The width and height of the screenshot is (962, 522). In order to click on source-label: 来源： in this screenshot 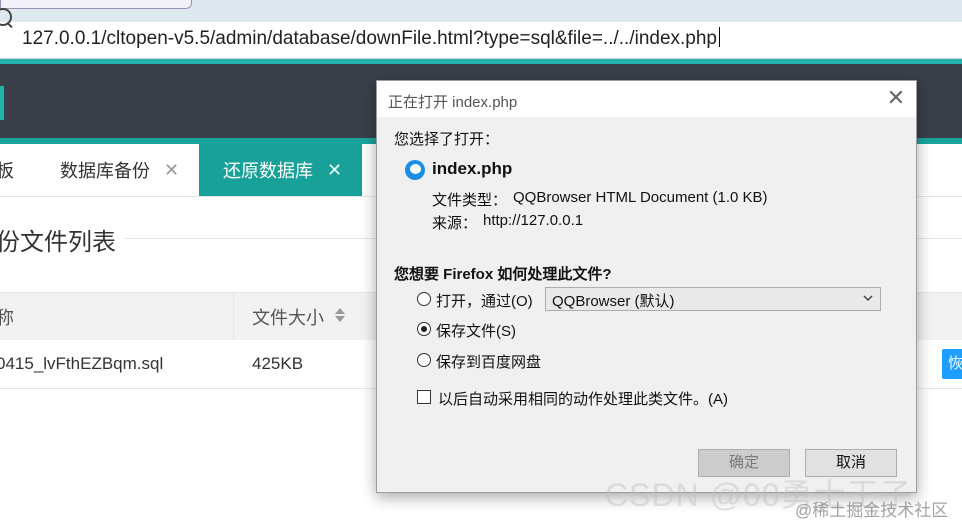, I will do `click(455, 223)`.